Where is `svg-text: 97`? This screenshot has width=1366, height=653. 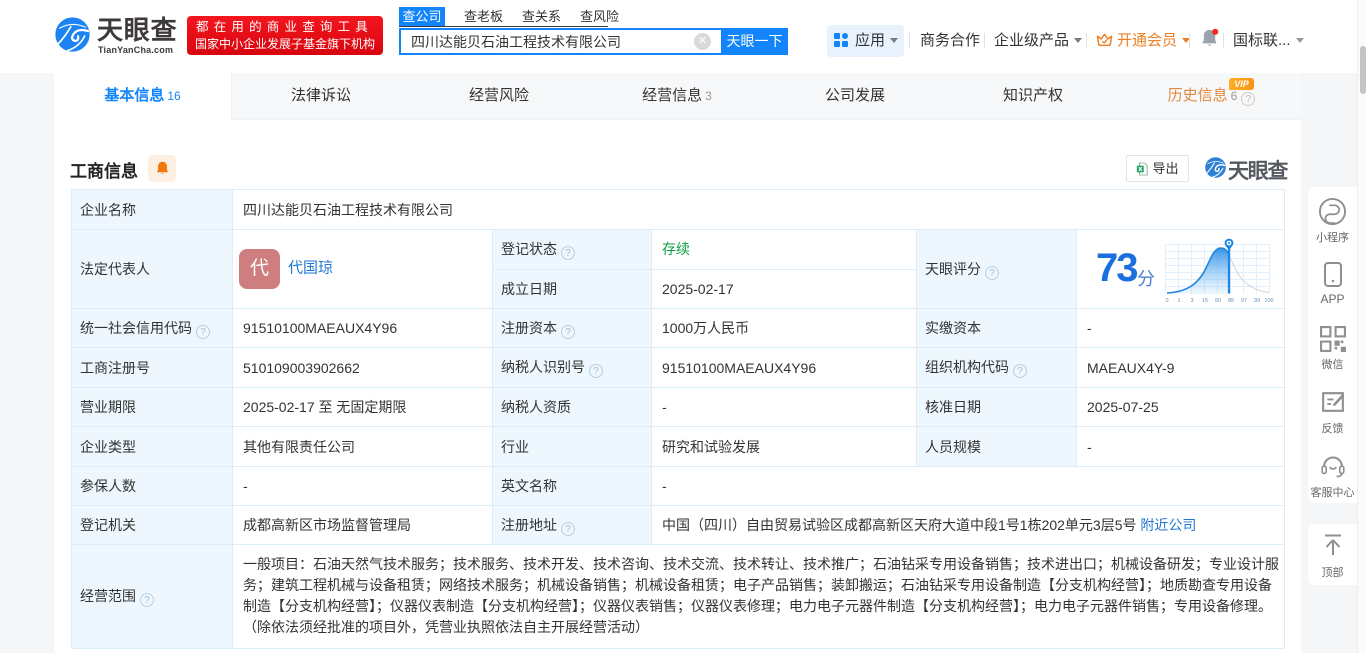
svg-text: 97 is located at coordinates (1244, 301).